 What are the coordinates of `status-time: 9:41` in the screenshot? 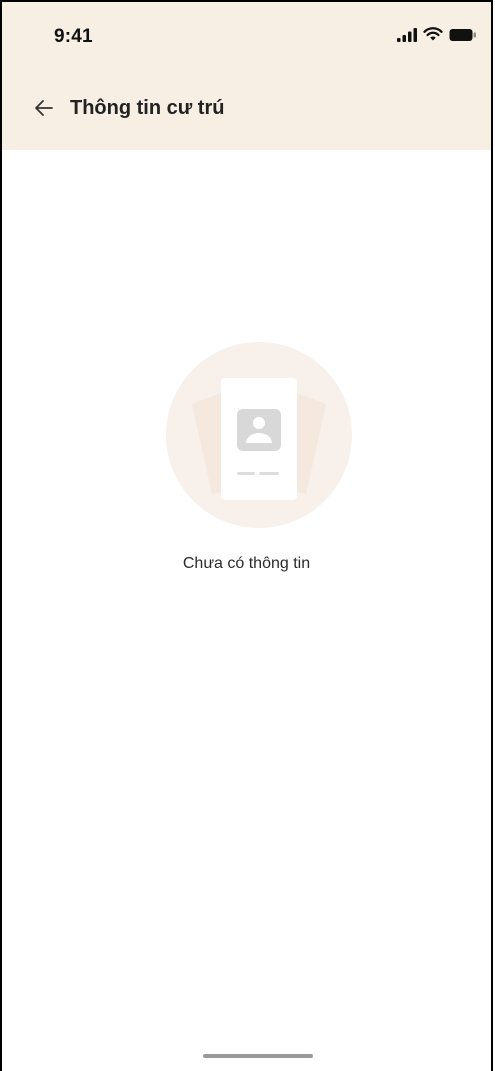 It's located at (73, 36).